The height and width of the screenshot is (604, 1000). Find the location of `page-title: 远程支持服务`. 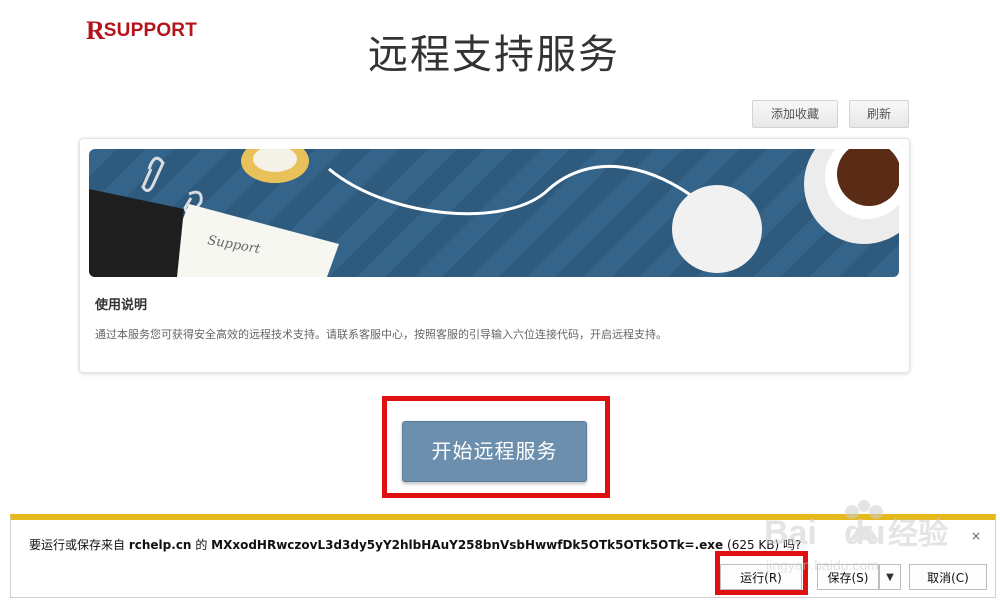

page-title: 远程支持服务 is located at coordinates (494, 55).